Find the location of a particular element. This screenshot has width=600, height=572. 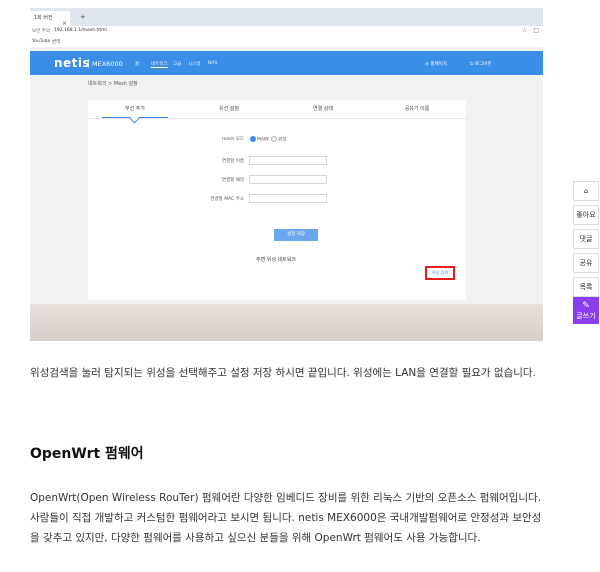

browser-tab-label: 1회 버전 is located at coordinates (43, 18).